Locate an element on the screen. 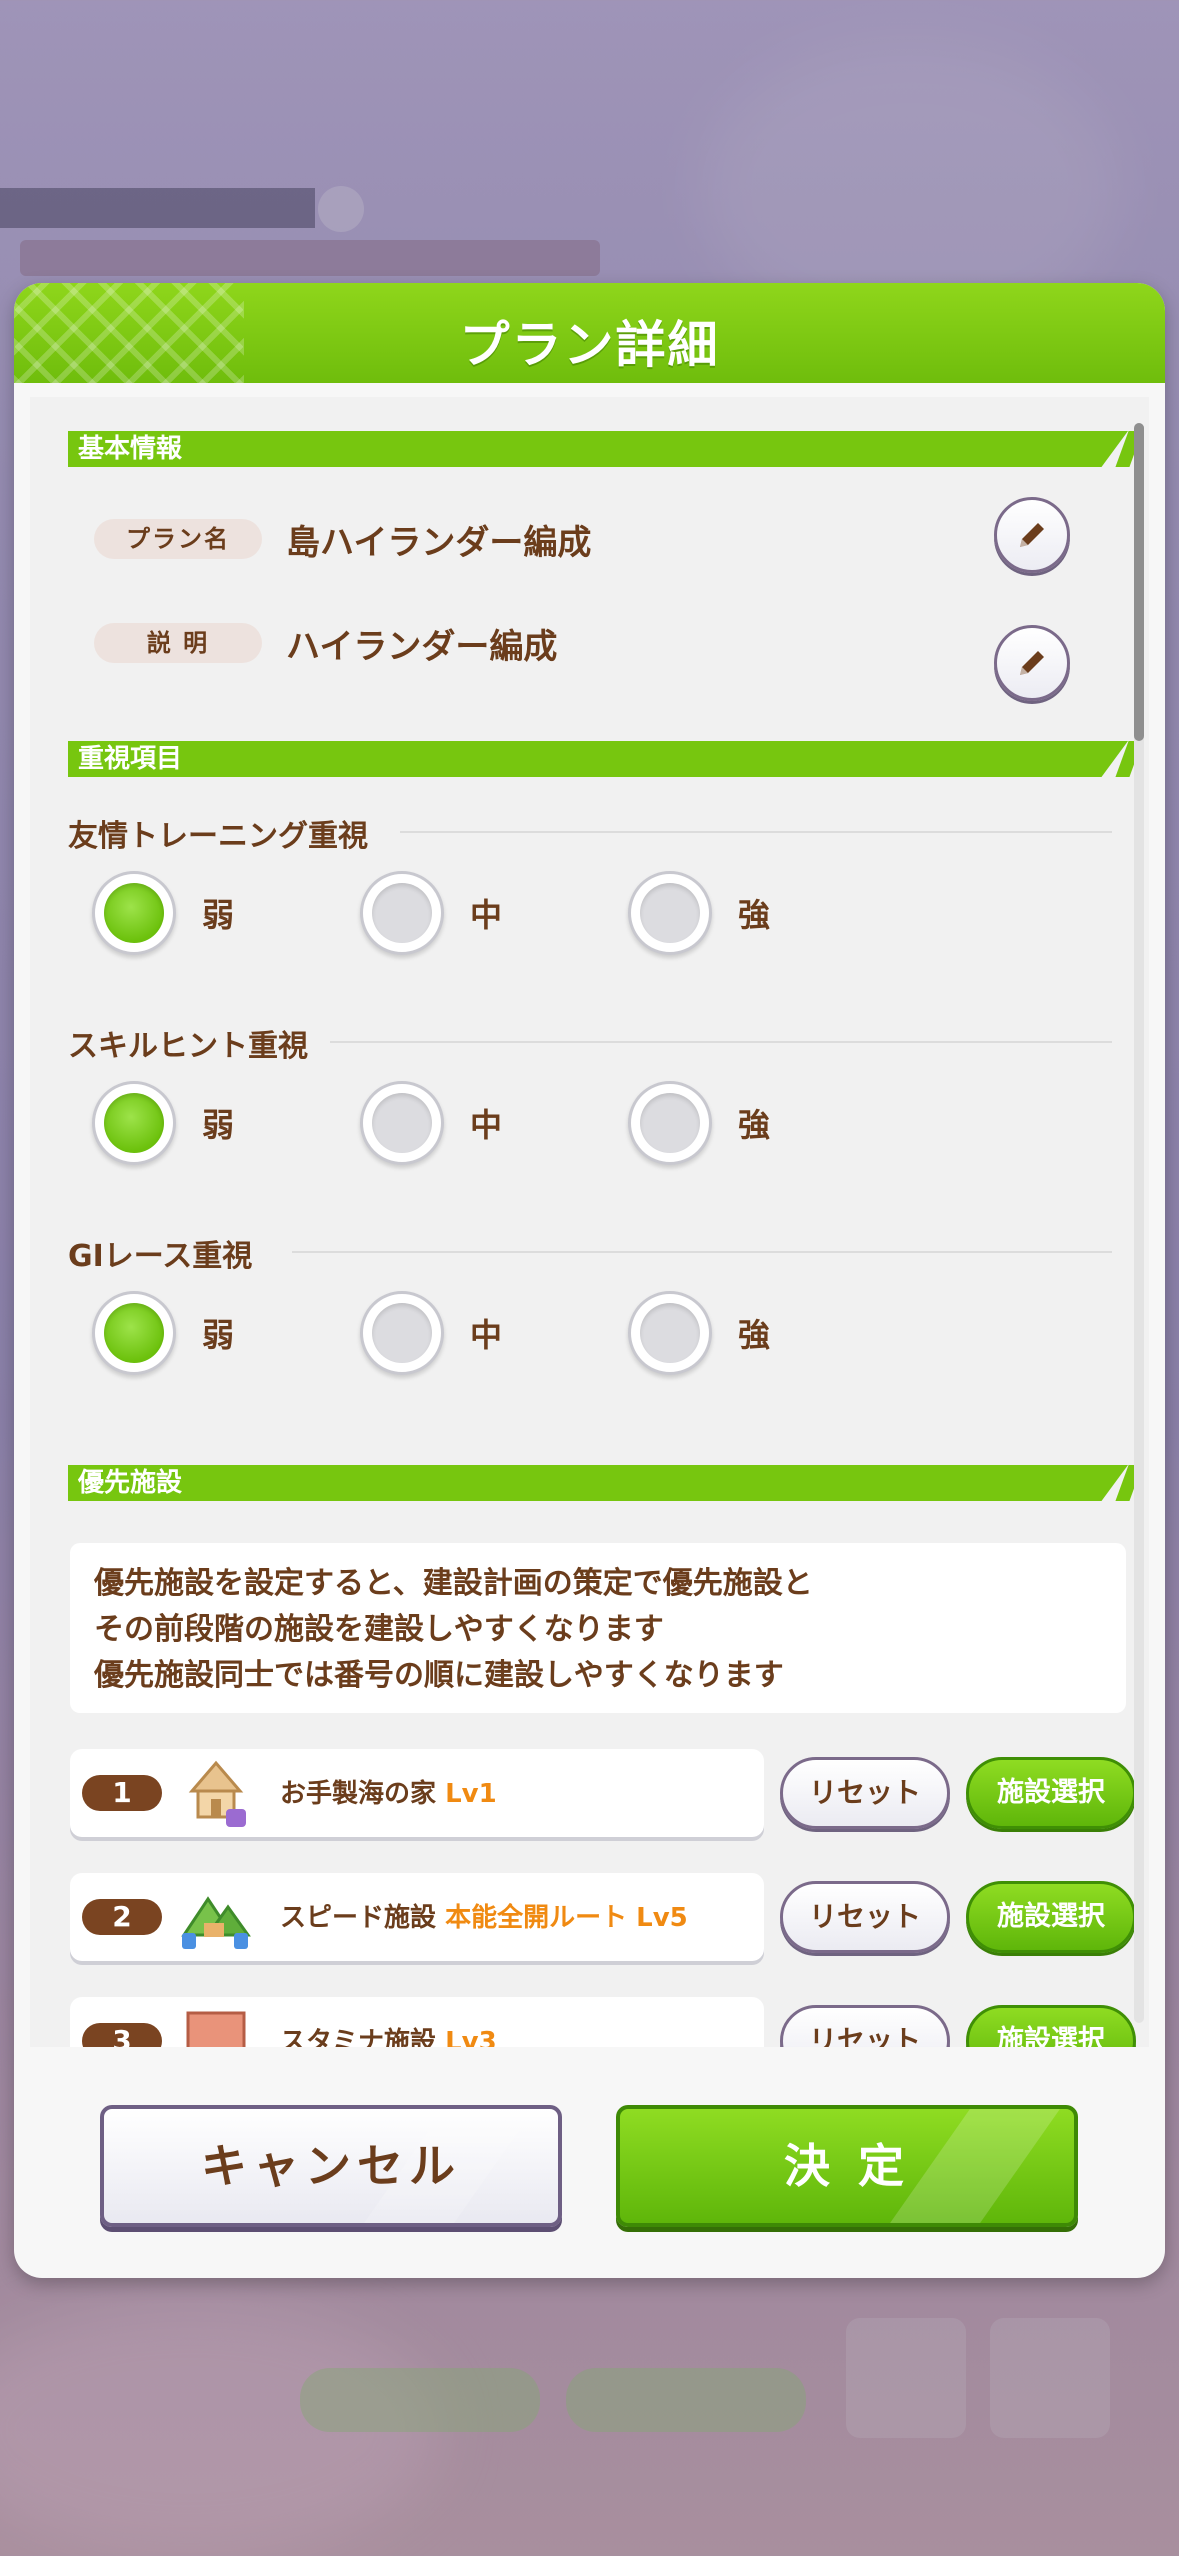  facility-2-reset-button: リセット is located at coordinates (865, 1917).